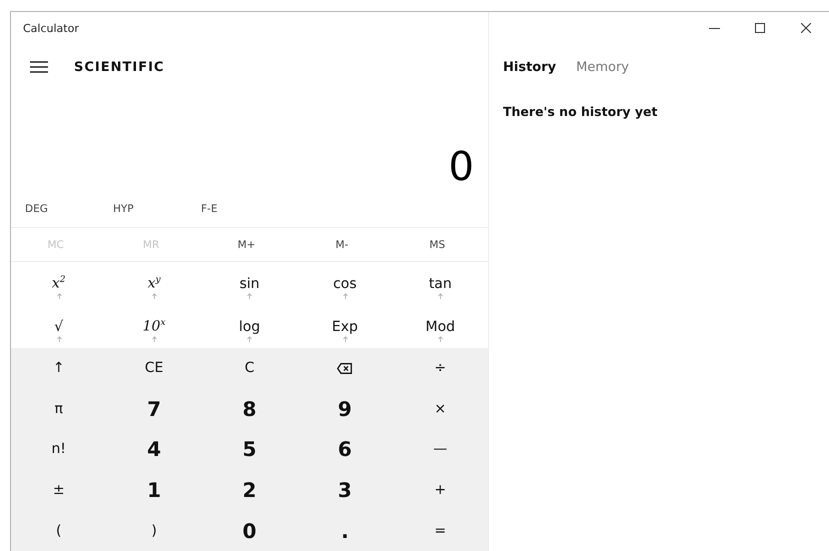  Describe the element at coordinates (58, 530) in the screenshot. I see `operator-key: (` at that location.